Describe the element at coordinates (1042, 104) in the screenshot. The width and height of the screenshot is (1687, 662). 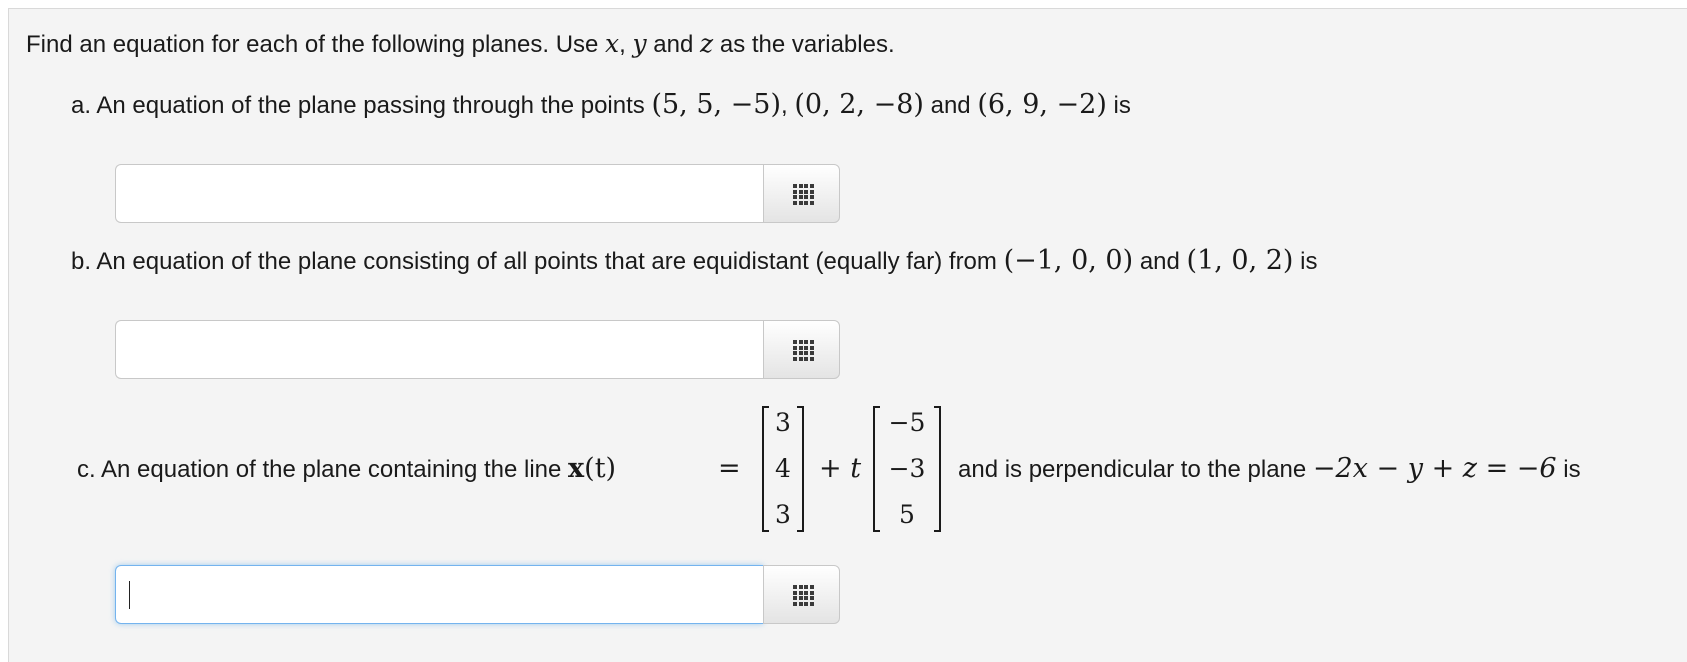
I see `part-a-point-3: (6, 9, −2)` at that location.